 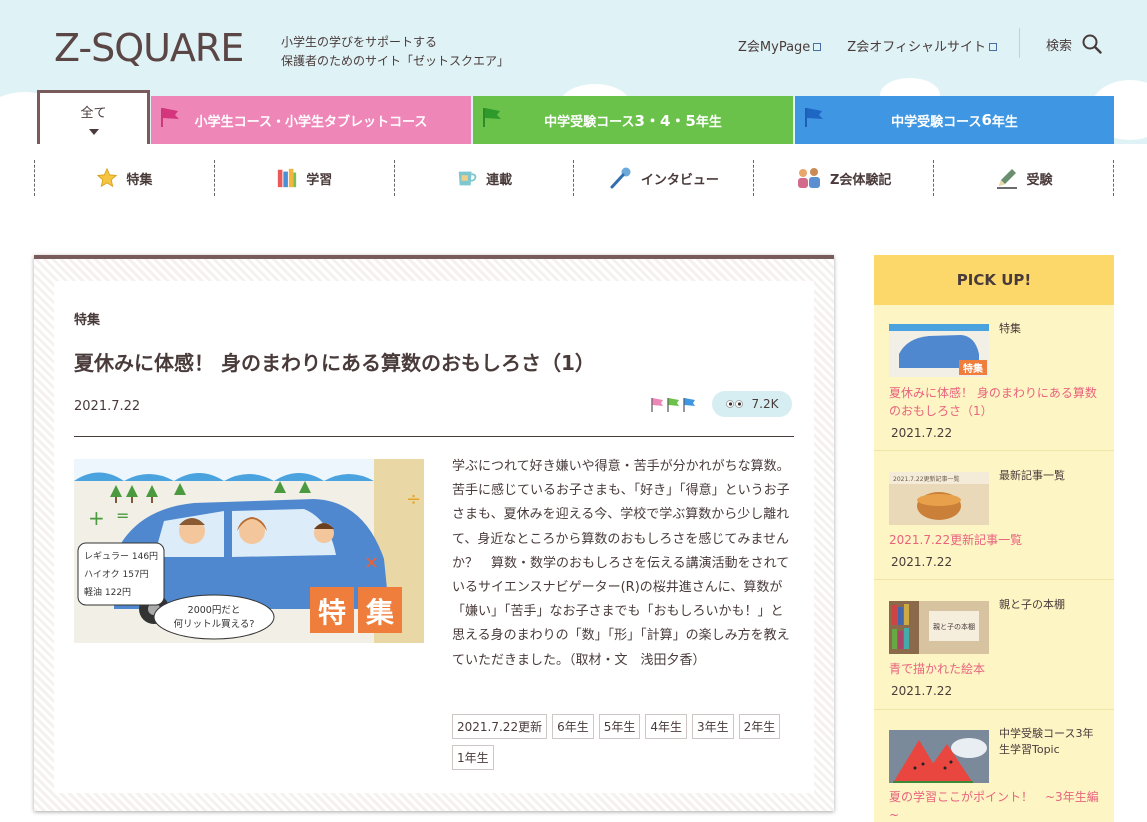 I want to click on svg-text: 2021.7.22更新記事一覧, so click(x=926, y=479).